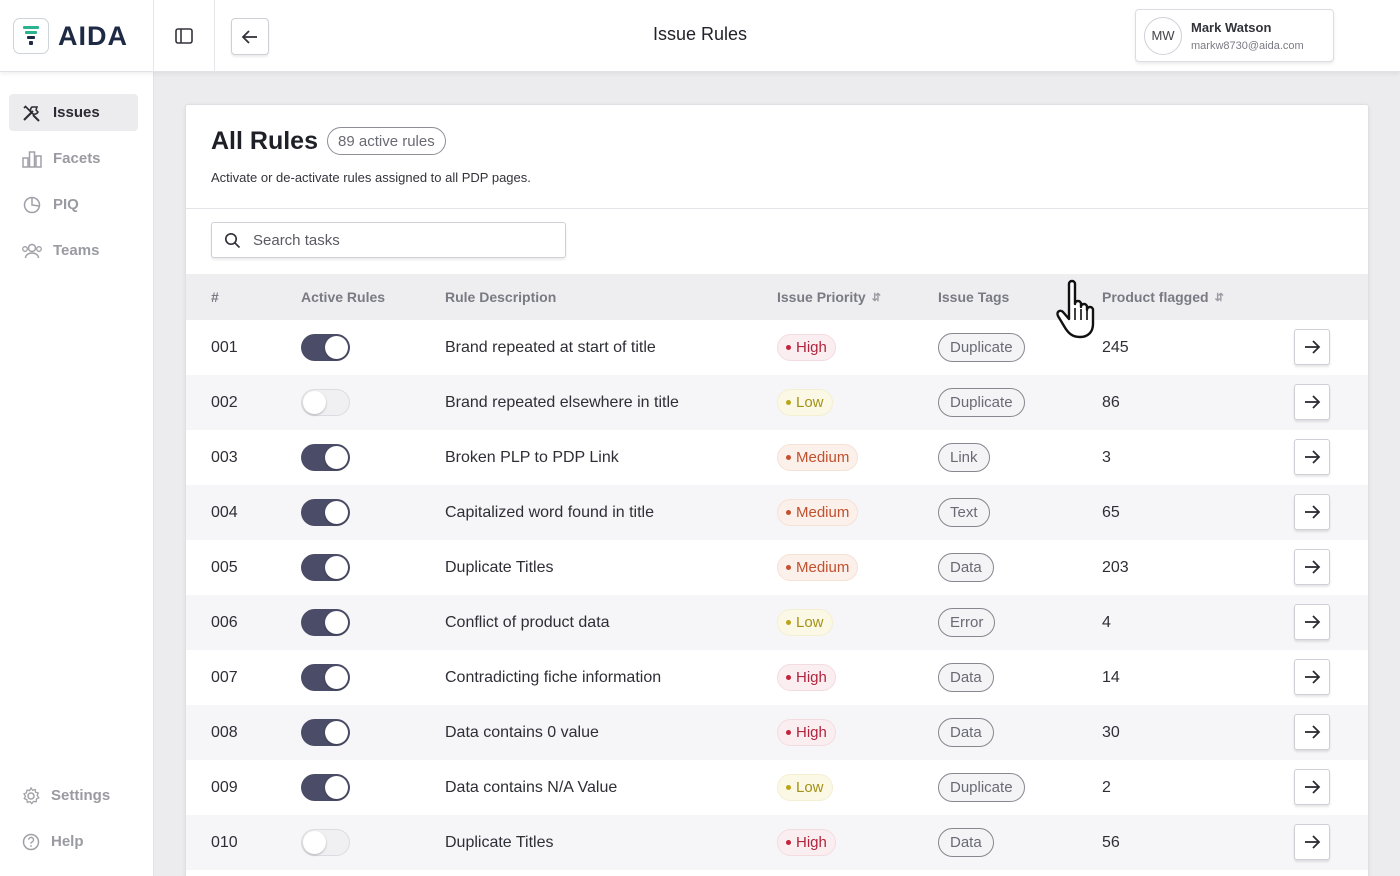 The height and width of the screenshot is (876, 1400). What do you see at coordinates (964, 457) in the screenshot?
I see `issue-tag: Link` at bounding box center [964, 457].